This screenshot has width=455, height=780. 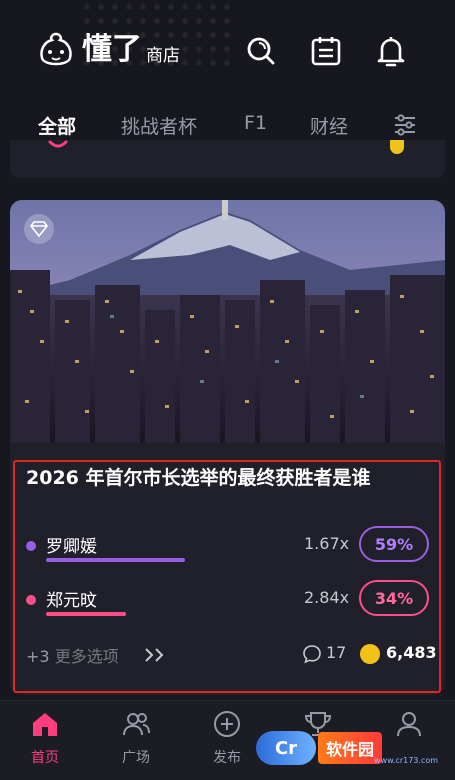 What do you see at coordinates (156, 655) in the screenshot?
I see `chevron-right-icon` at bounding box center [156, 655].